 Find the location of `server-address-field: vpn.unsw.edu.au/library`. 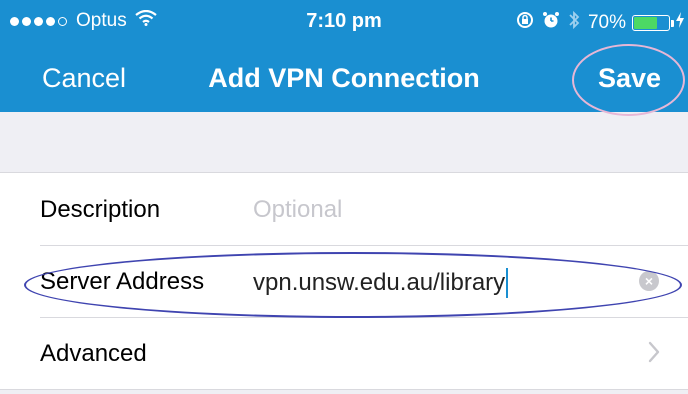

server-address-field: vpn.unsw.edu.au/library is located at coordinates (381, 283).